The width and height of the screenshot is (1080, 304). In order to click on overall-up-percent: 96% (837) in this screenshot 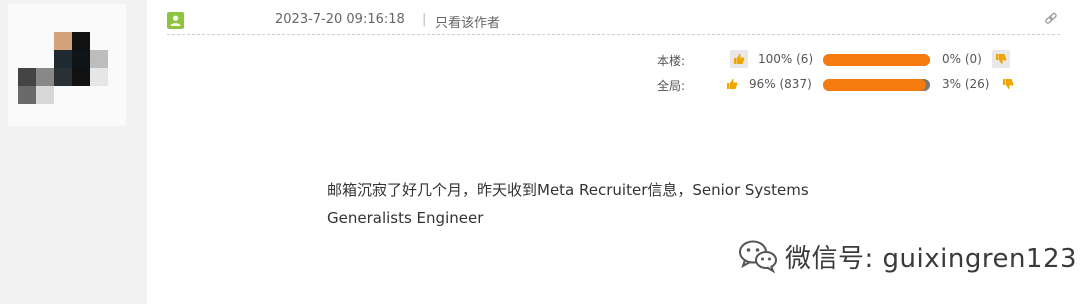, I will do `click(780, 84)`.